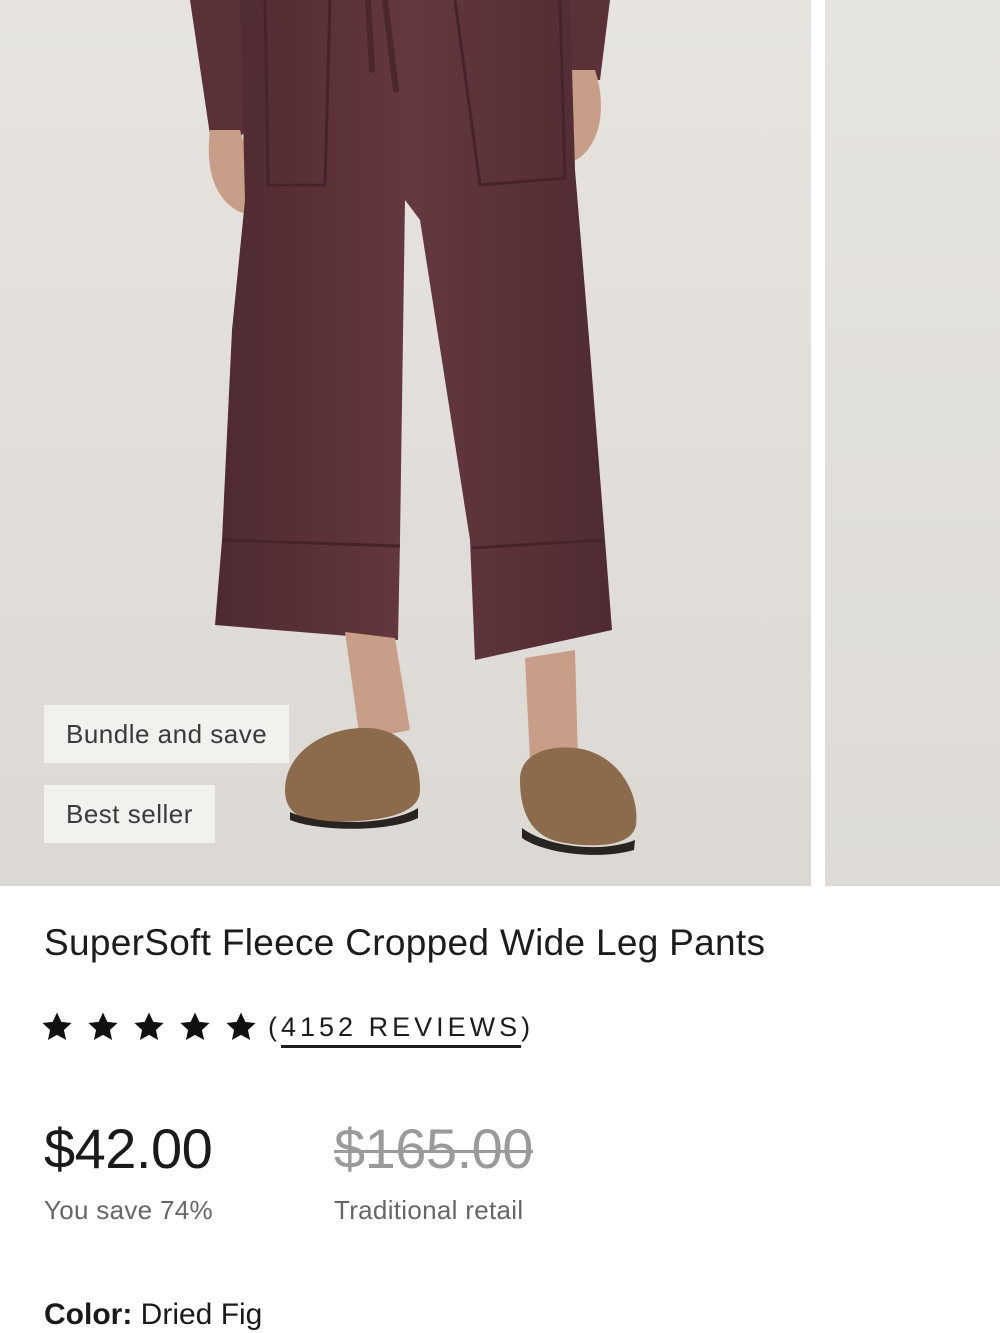 This screenshot has height=1333, width=1000. I want to click on reviews-link: 4152 REVIEWS, so click(401, 1029).